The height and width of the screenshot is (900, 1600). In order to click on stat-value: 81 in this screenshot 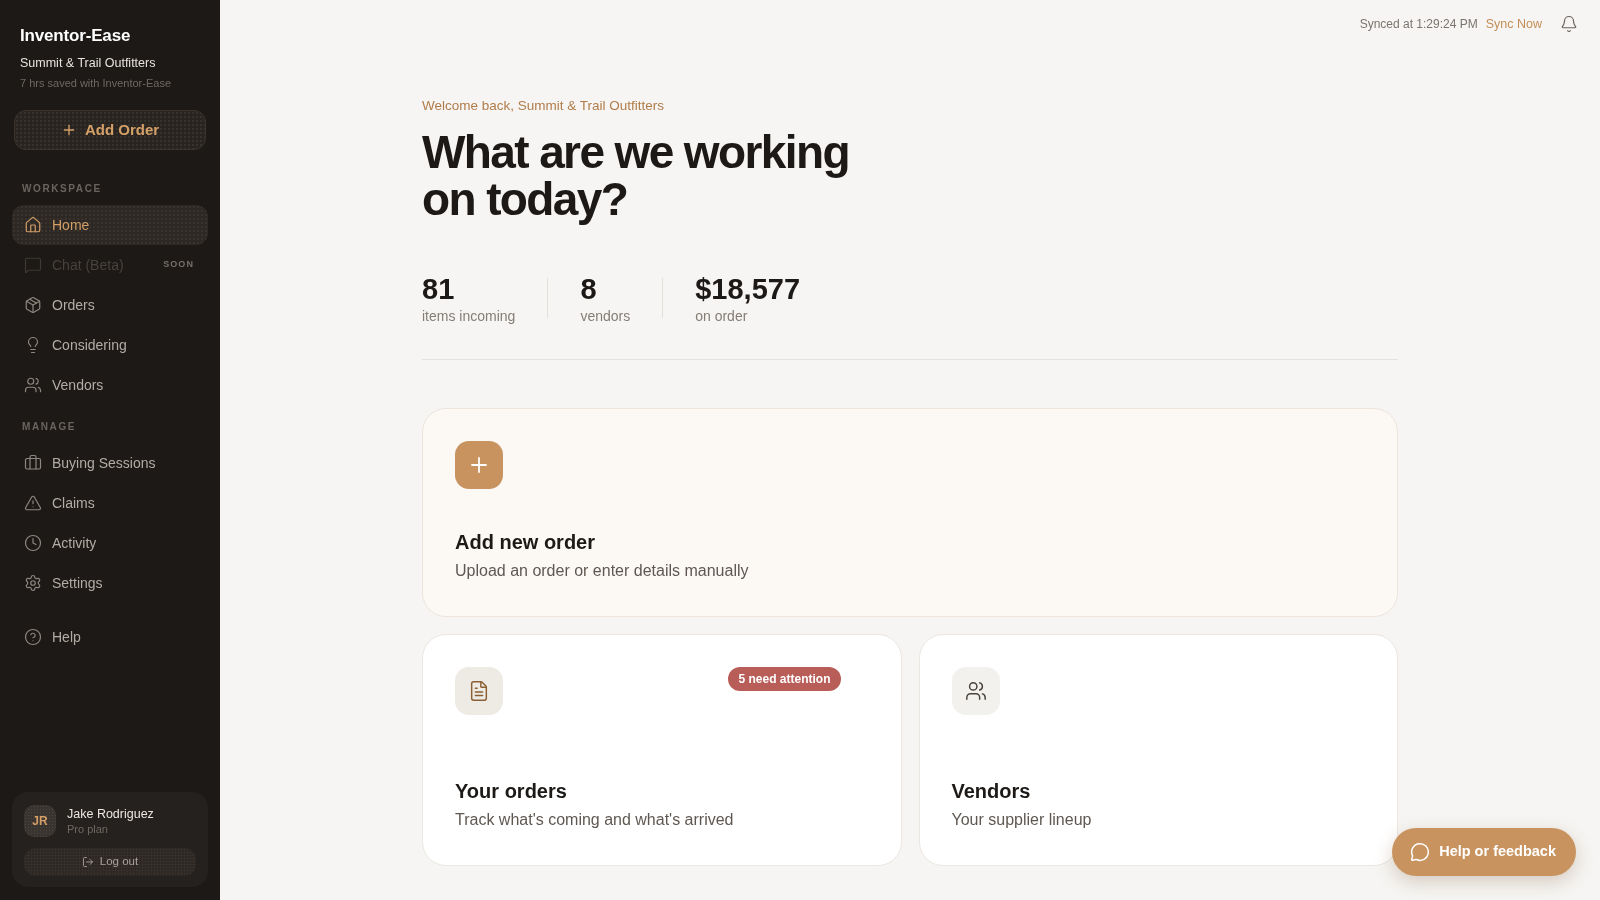, I will do `click(439, 289)`.